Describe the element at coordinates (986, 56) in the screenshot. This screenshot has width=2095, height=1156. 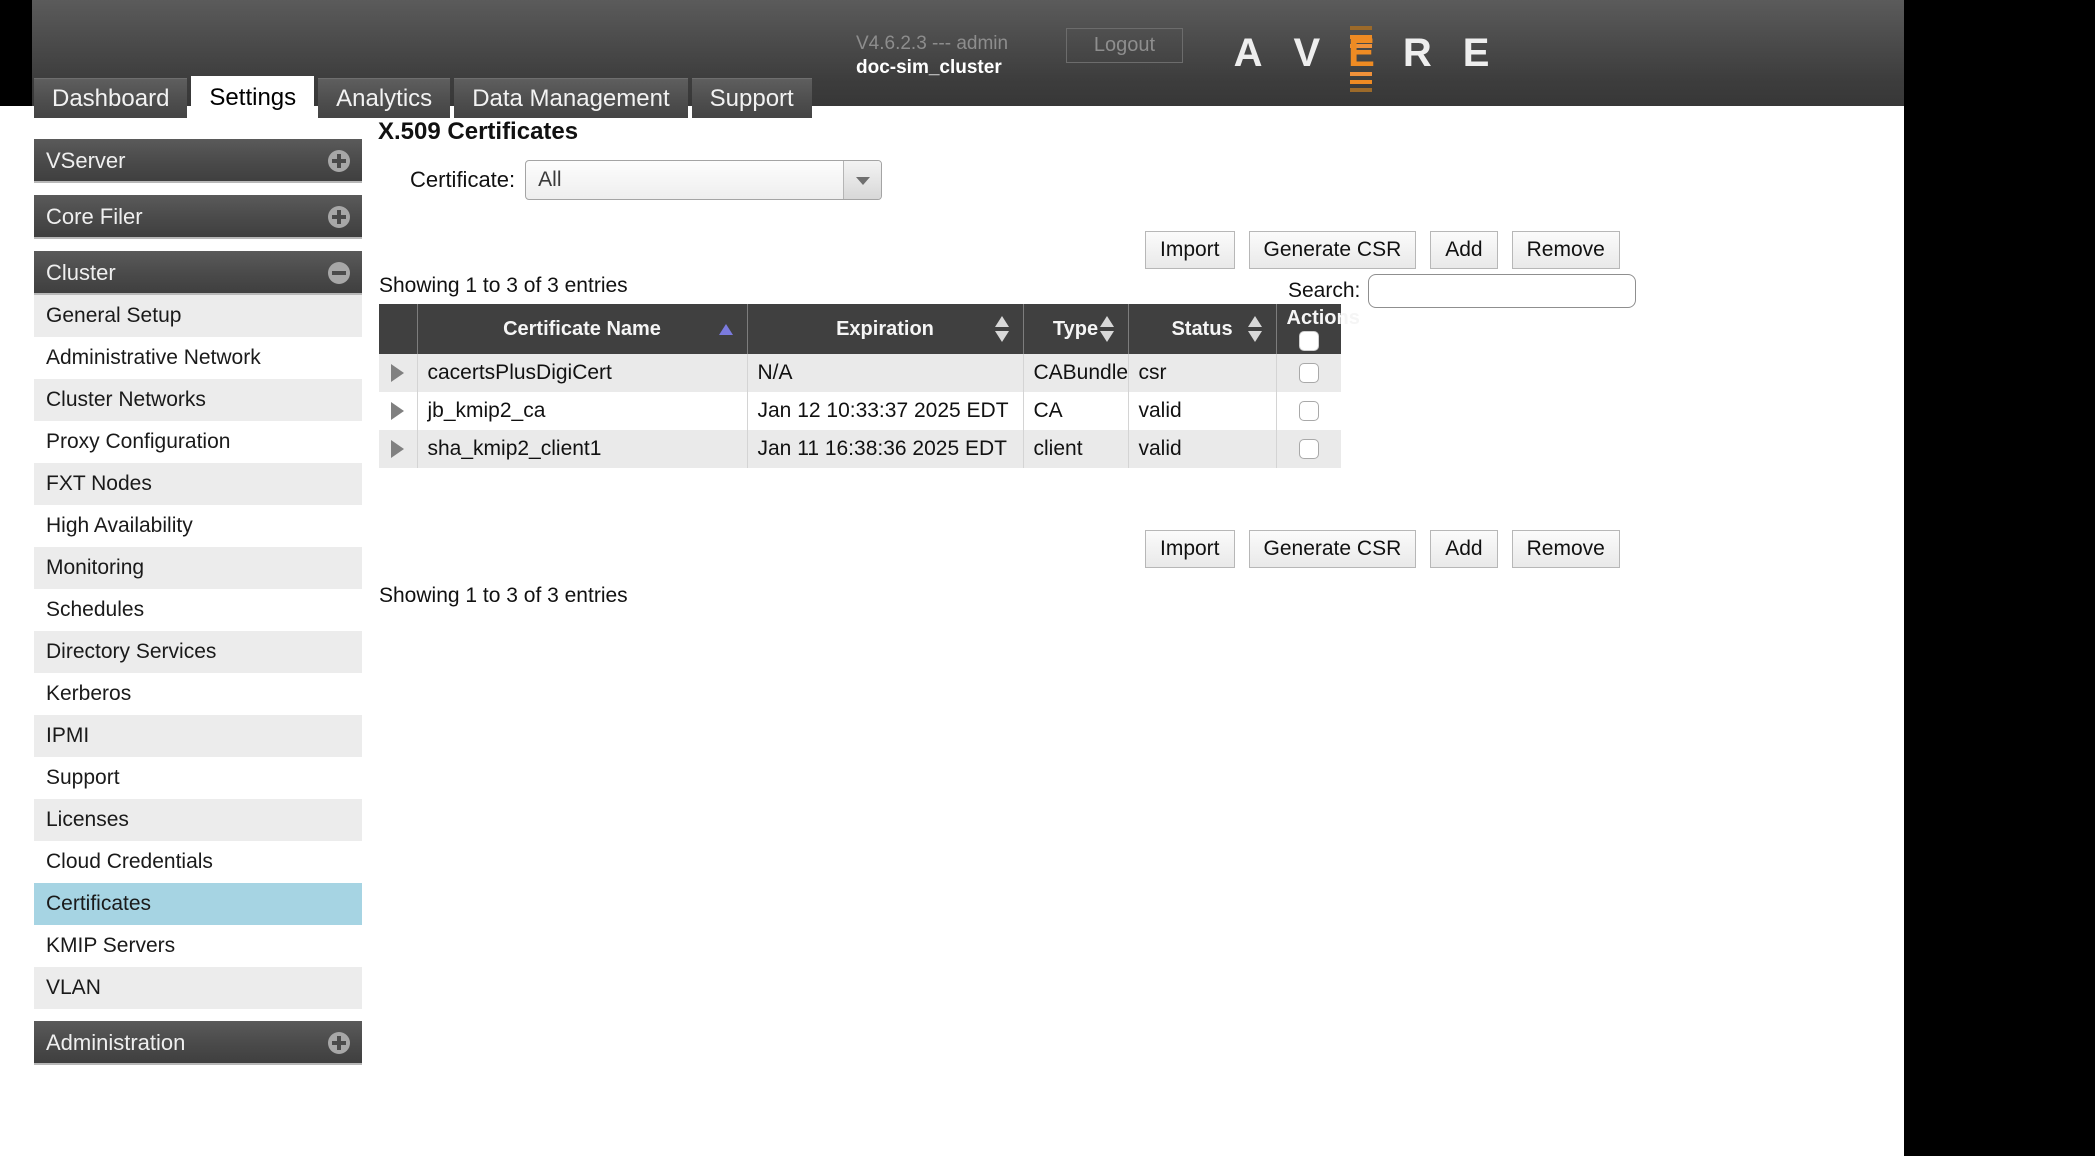
I see `cluster-meta: V4.6.2.3 --- admin doc-sim_cluster` at that location.